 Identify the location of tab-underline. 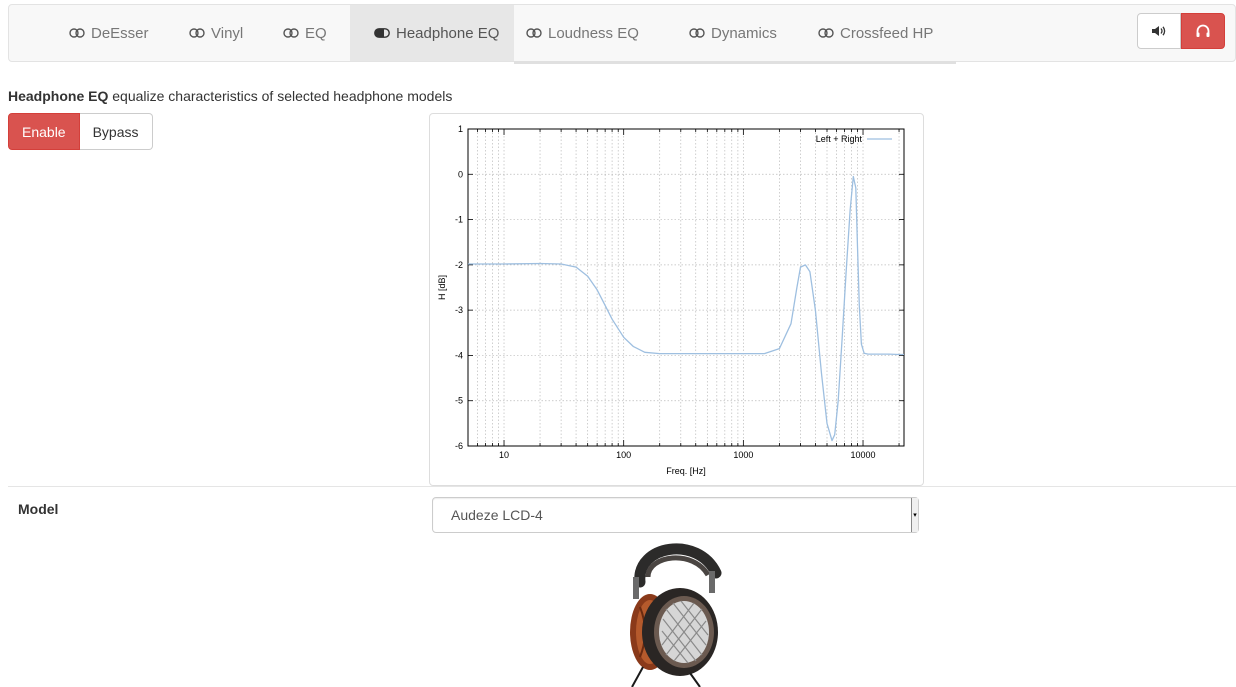
(735, 62).